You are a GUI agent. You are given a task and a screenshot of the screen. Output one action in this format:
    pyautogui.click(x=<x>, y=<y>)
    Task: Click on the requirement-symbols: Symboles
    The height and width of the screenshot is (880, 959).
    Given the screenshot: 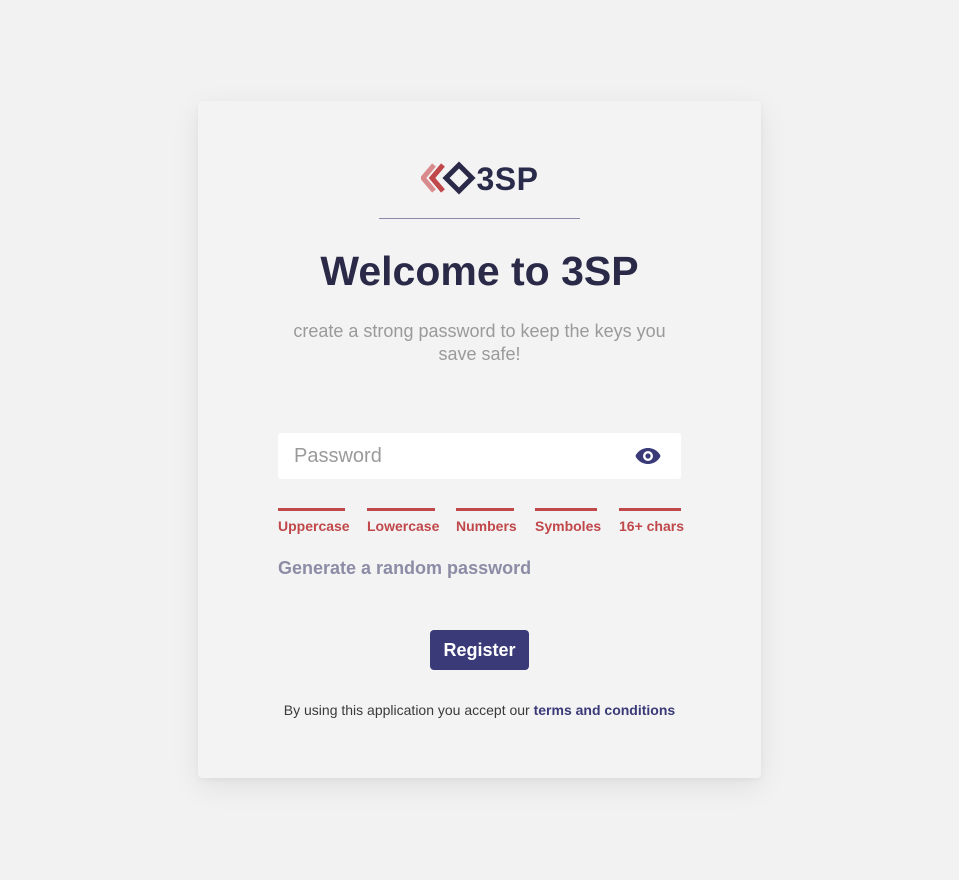 What is the action you would take?
    pyautogui.click(x=568, y=521)
    